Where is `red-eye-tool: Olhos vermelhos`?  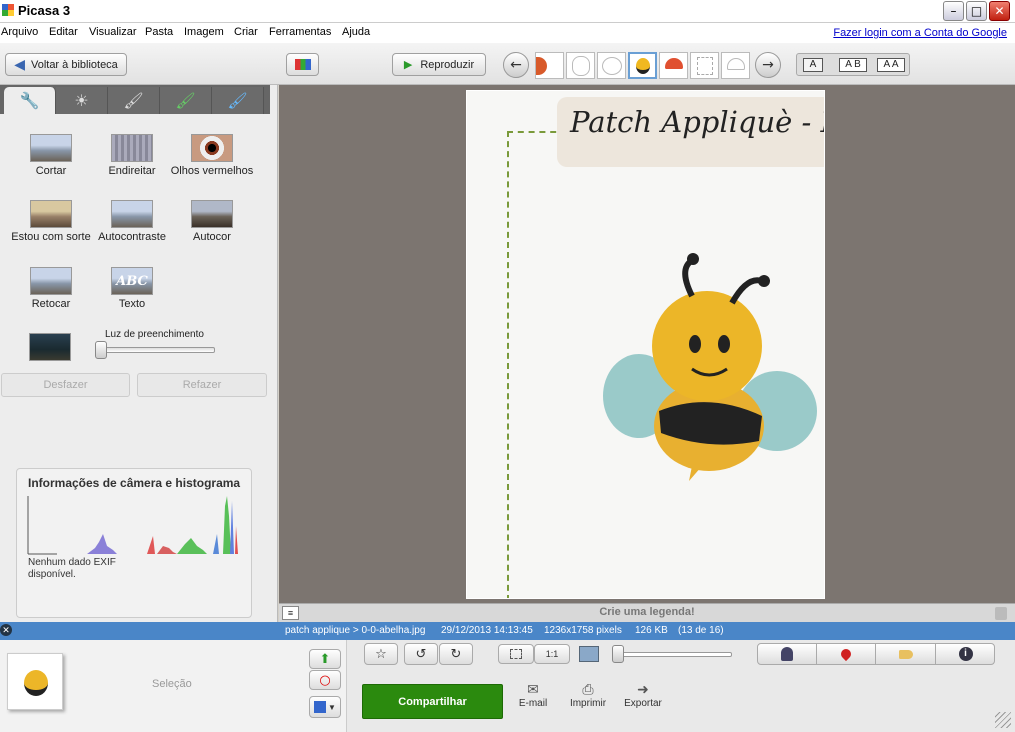
red-eye-tool: Olhos vermelhos is located at coordinates (212, 155).